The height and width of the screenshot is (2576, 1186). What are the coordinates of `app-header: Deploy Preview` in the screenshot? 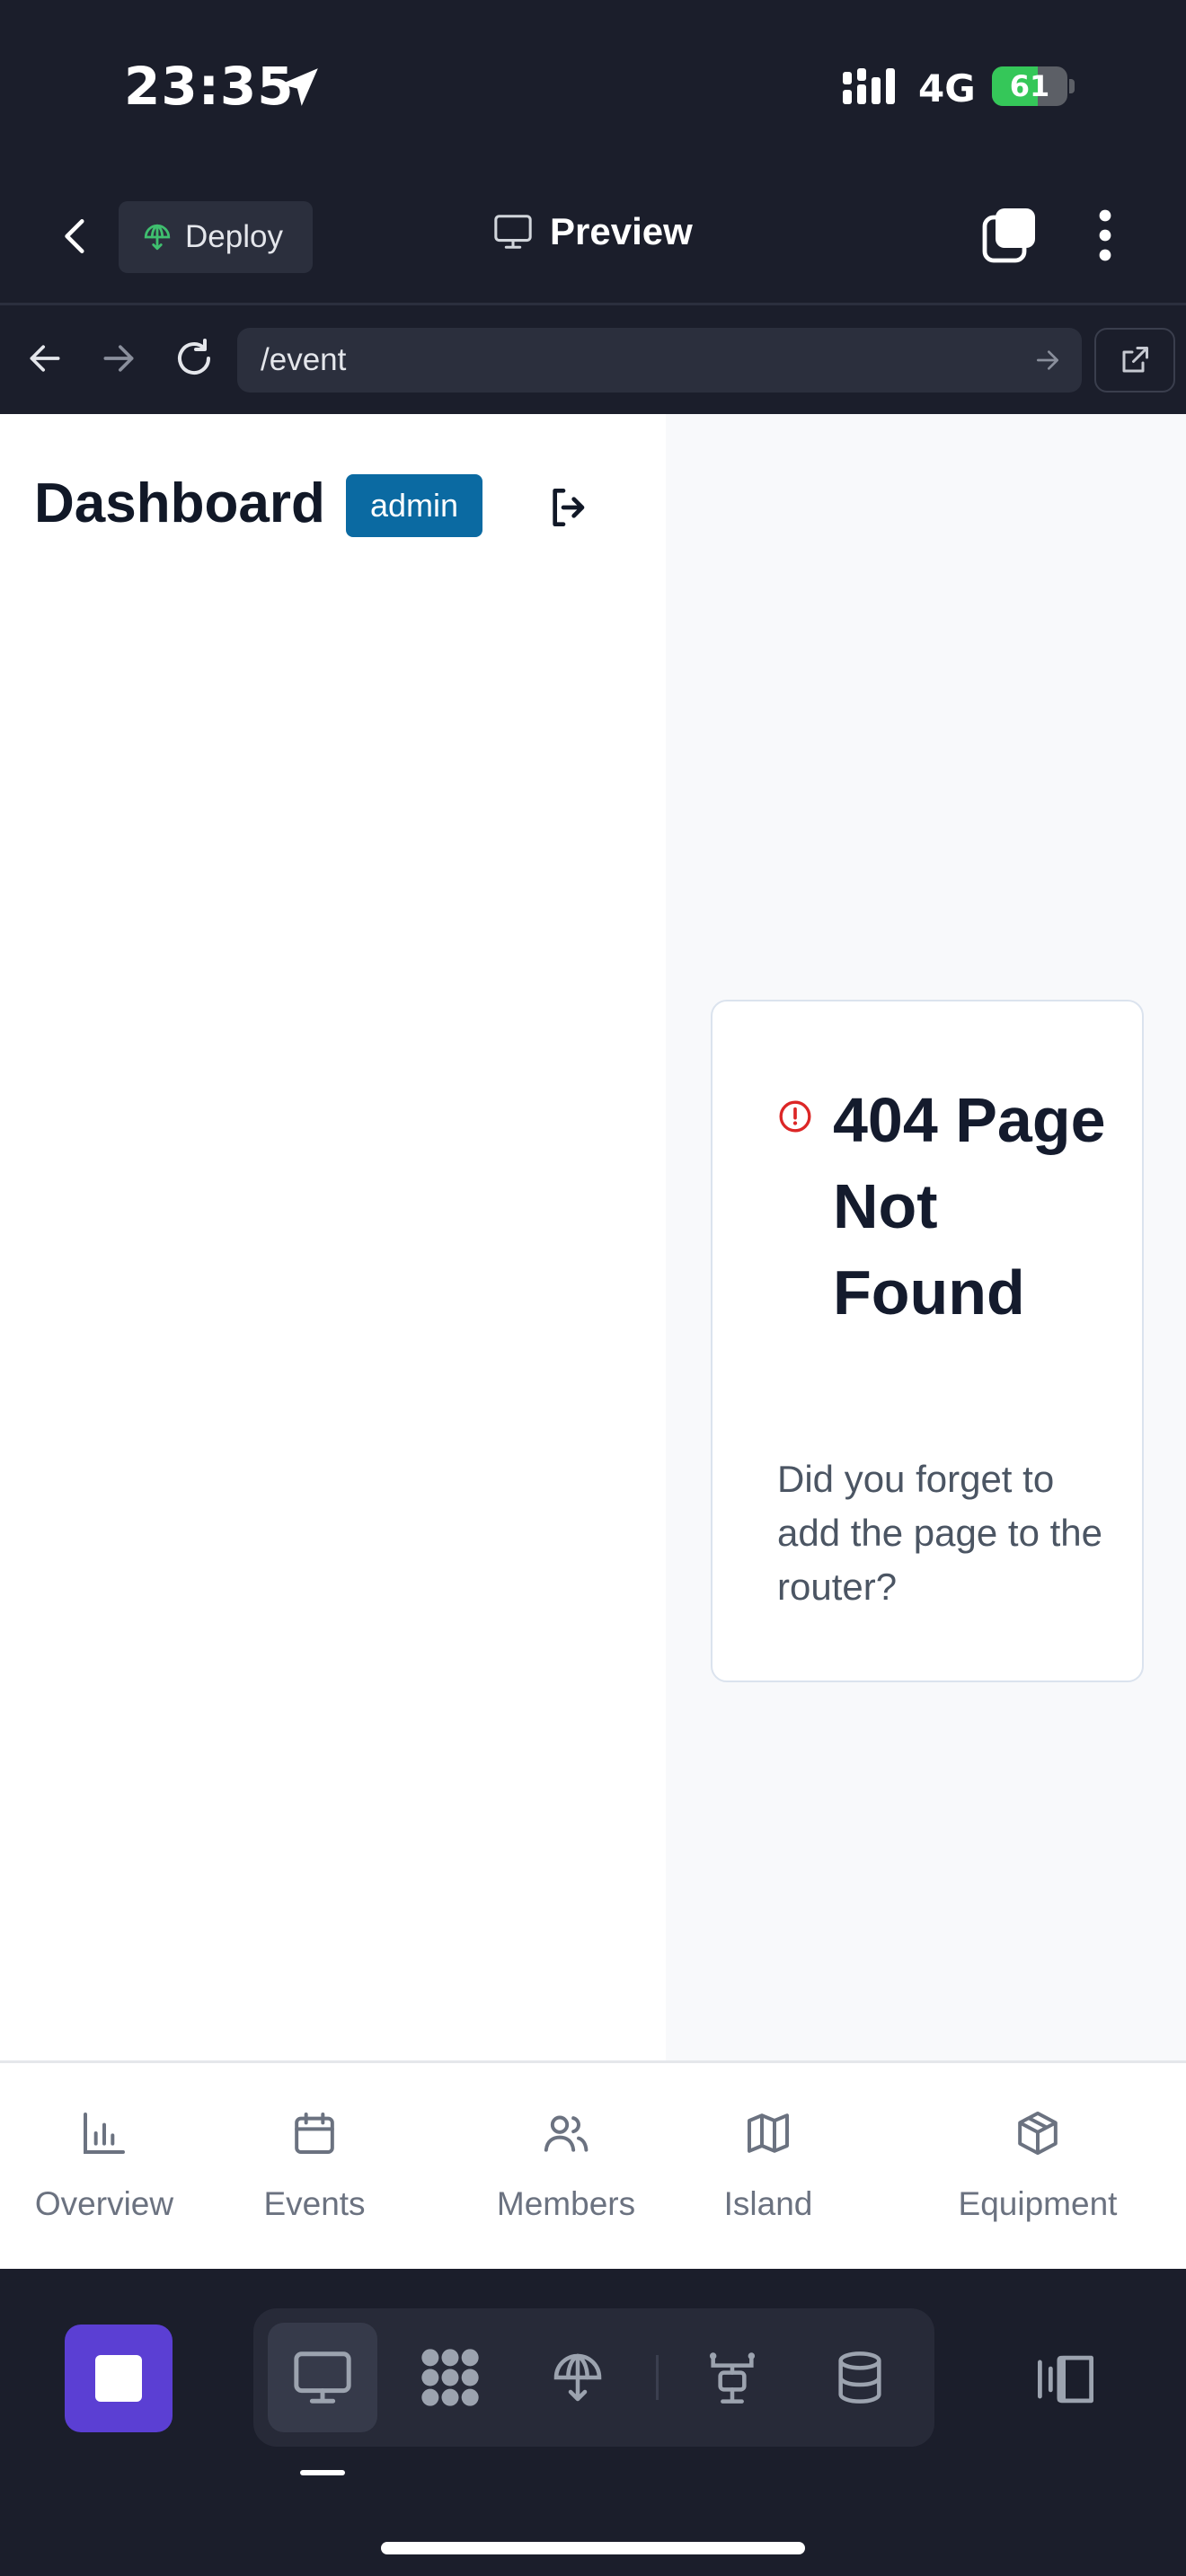 It's located at (593, 238).